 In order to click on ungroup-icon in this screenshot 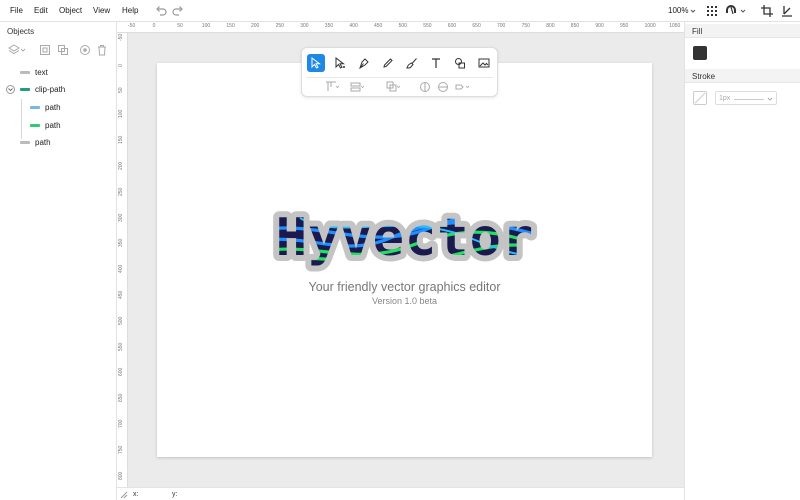, I will do `click(63, 50)`.